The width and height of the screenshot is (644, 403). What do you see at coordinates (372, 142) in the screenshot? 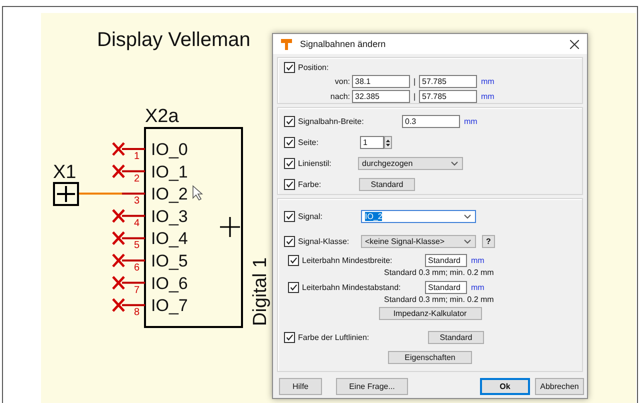
I see `spin-field: 1` at bounding box center [372, 142].